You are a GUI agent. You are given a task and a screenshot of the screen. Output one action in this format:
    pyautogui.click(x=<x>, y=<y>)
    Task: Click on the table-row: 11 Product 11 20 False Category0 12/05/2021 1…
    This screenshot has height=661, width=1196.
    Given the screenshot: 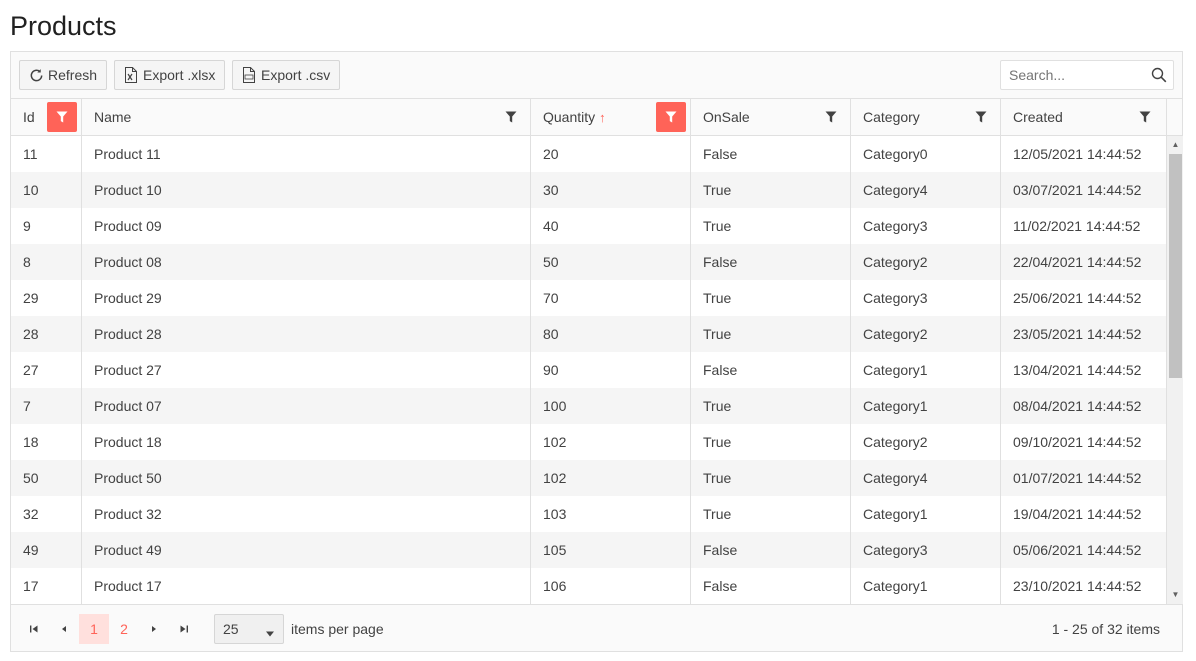 What is the action you would take?
    pyautogui.click(x=588, y=154)
    